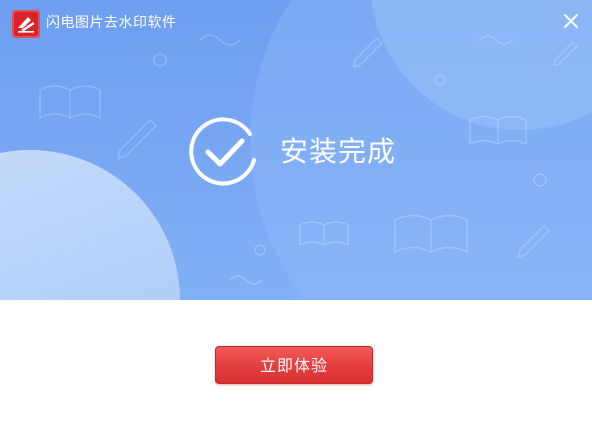 The width and height of the screenshot is (592, 442). Describe the element at coordinates (26, 24) in the screenshot. I see `lightning-logo-icon` at that location.